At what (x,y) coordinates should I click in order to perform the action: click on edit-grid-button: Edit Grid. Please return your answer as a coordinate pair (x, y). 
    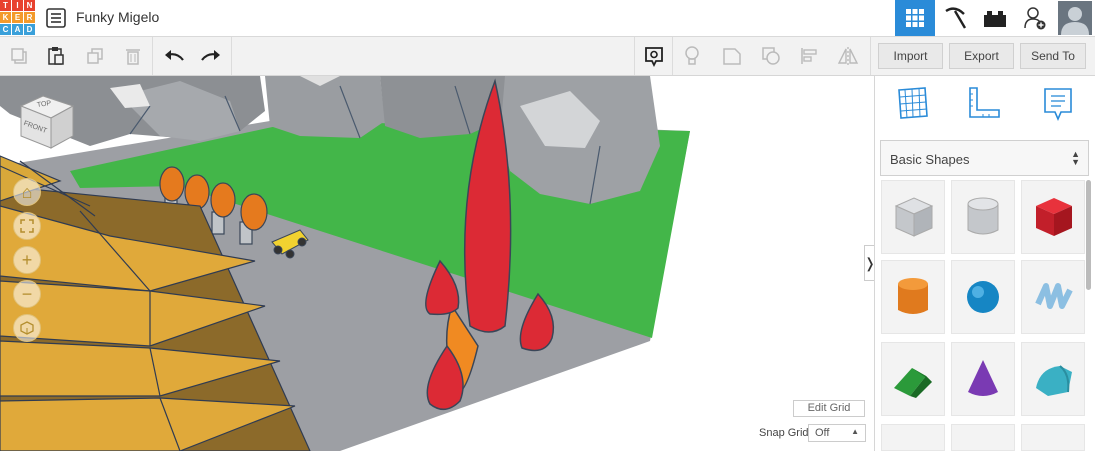
    Looking at the image, I should click on (829, 408).